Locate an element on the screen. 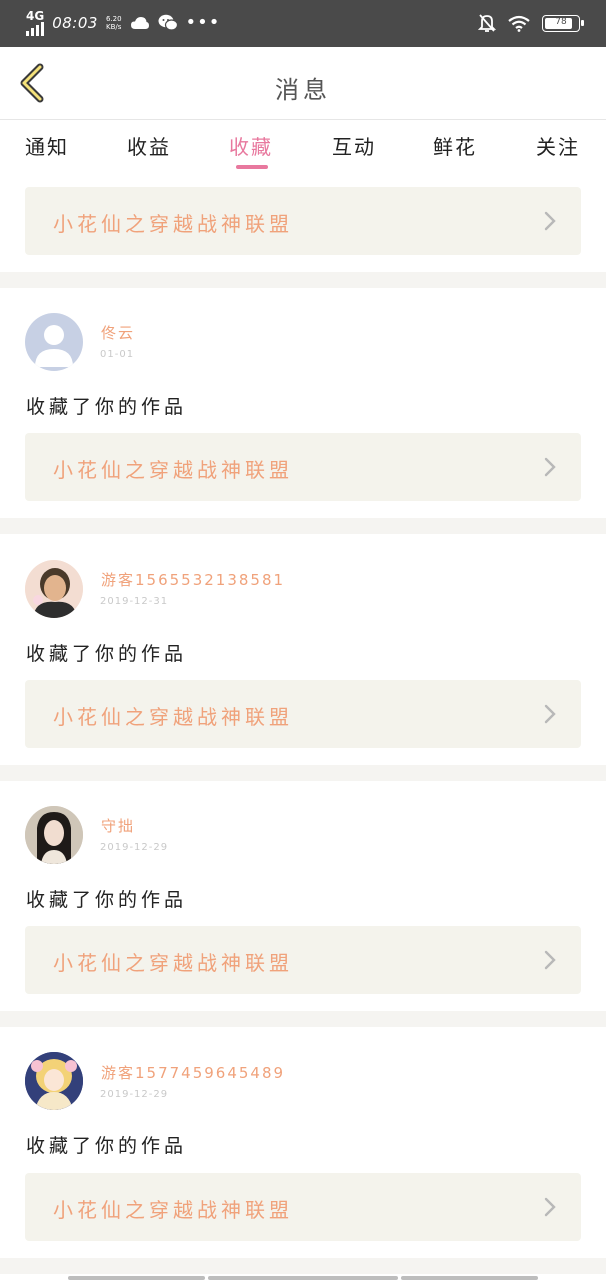 Image resolution: width=606 pixels, height=1280 pixels. tab-following: 关注 is located at coordinates (558, 145).